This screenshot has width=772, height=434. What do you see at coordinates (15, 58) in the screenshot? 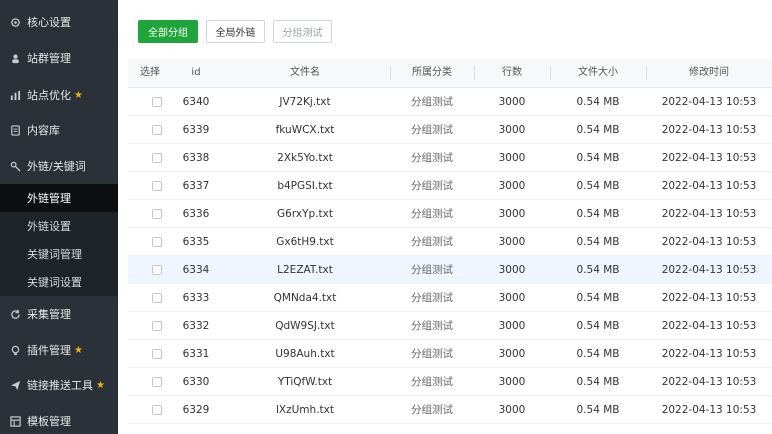
I see `user-icon` at bounding box center [15, 58].